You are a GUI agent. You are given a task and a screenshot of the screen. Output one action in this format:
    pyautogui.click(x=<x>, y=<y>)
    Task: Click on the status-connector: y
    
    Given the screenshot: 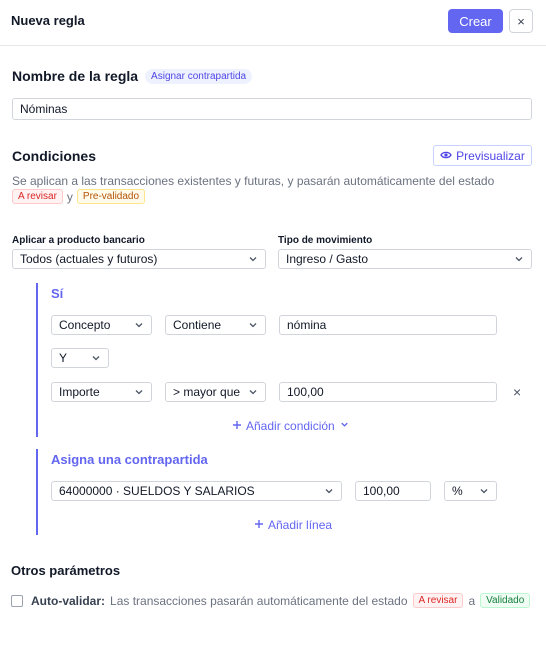 What is the action you would take?
    pyautogui.click(x=69, y=196)
    